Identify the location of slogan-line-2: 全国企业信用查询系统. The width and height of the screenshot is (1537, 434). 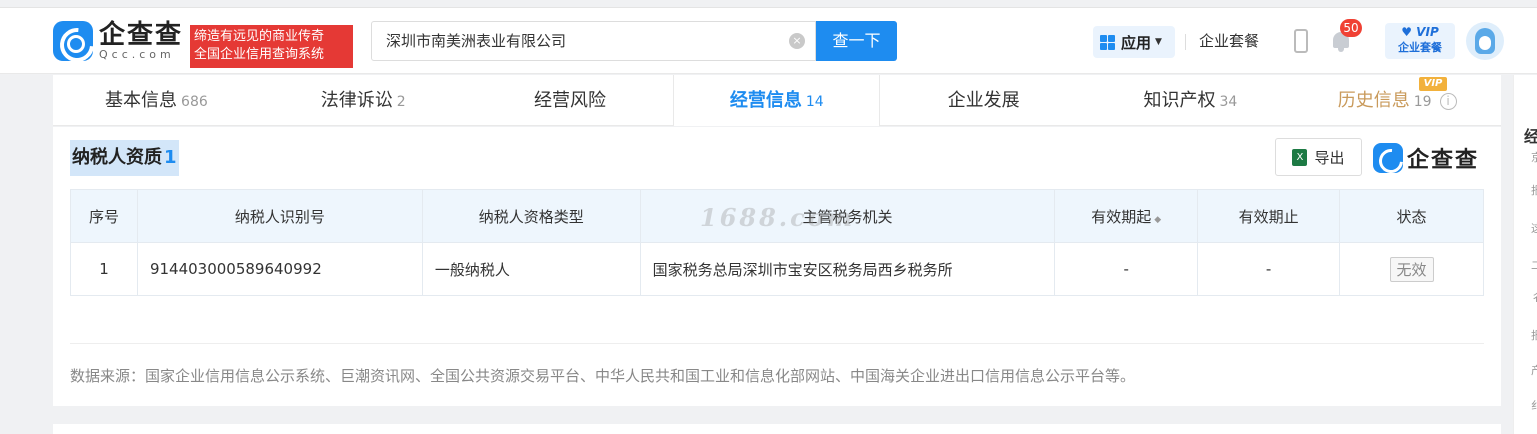
(259, 54).